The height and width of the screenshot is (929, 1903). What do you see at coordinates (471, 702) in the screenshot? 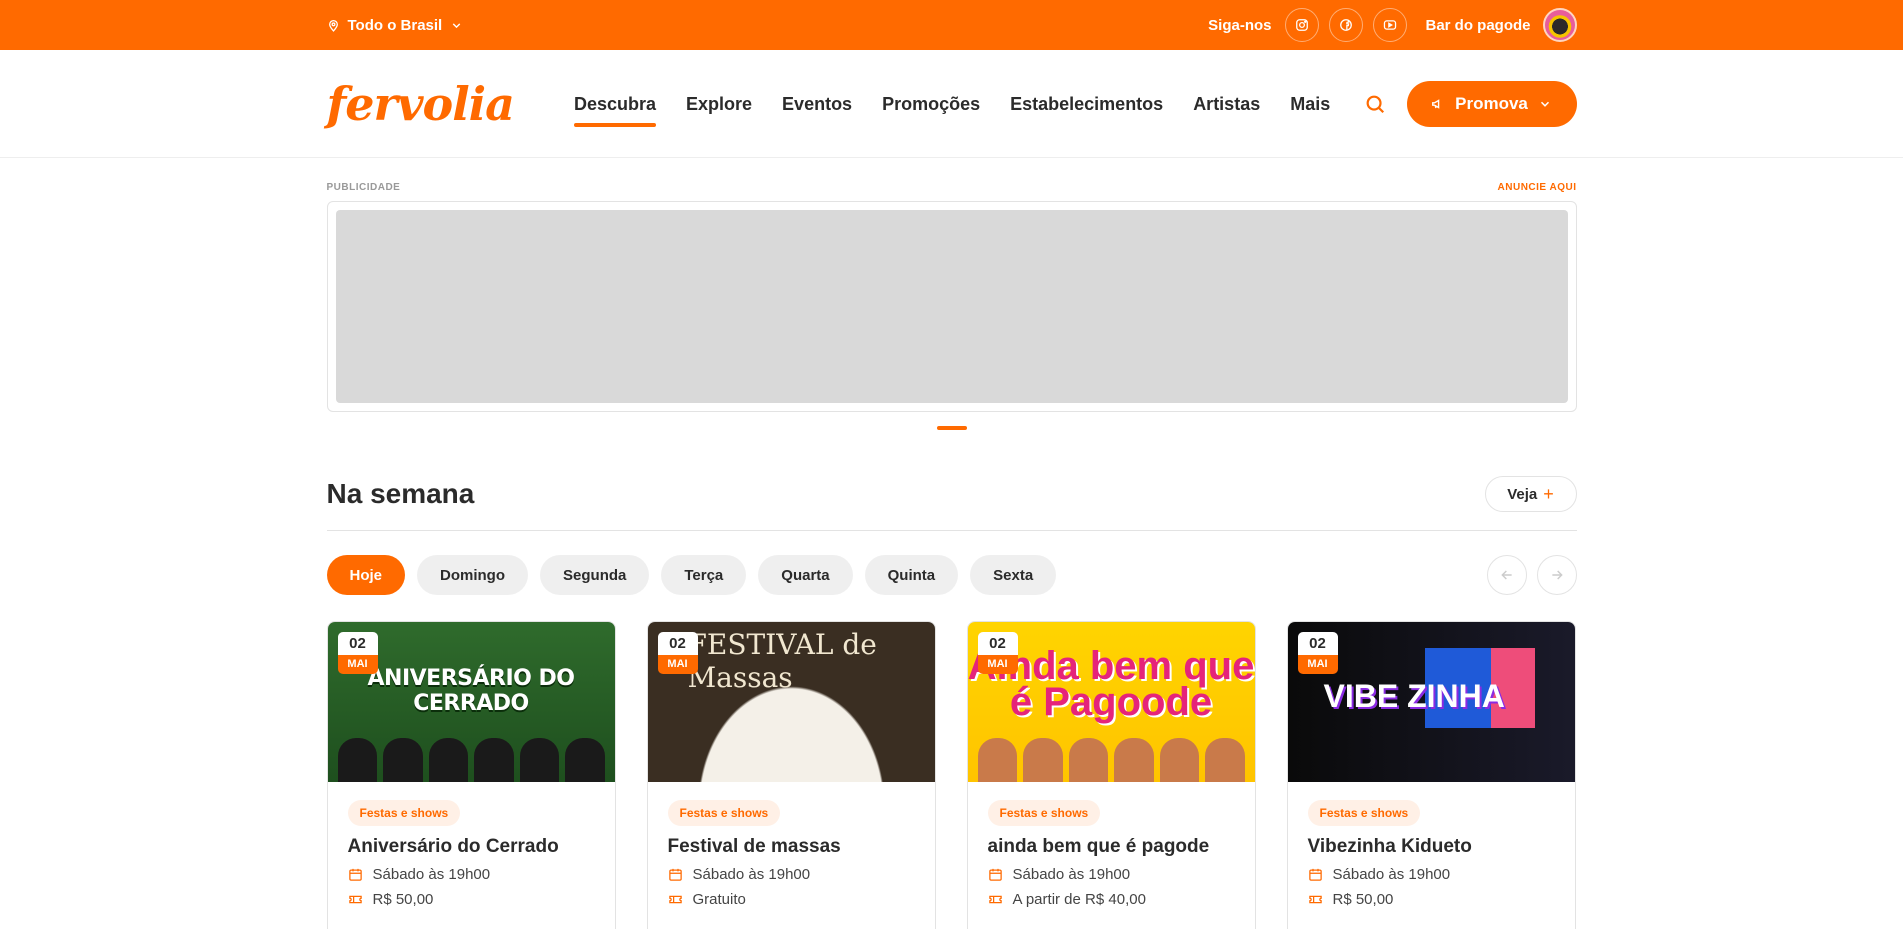
I see `event-image: ANIVERSÁRIO DO CERRADO 02 MAI` at bounding box center [471, 702].